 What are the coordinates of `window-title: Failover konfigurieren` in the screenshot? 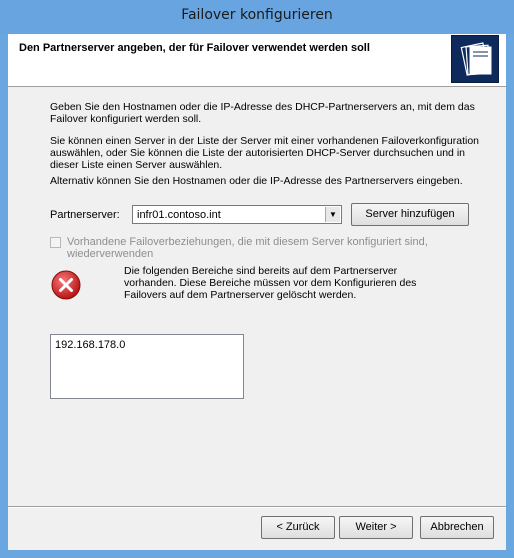 It's located at (257, 15).